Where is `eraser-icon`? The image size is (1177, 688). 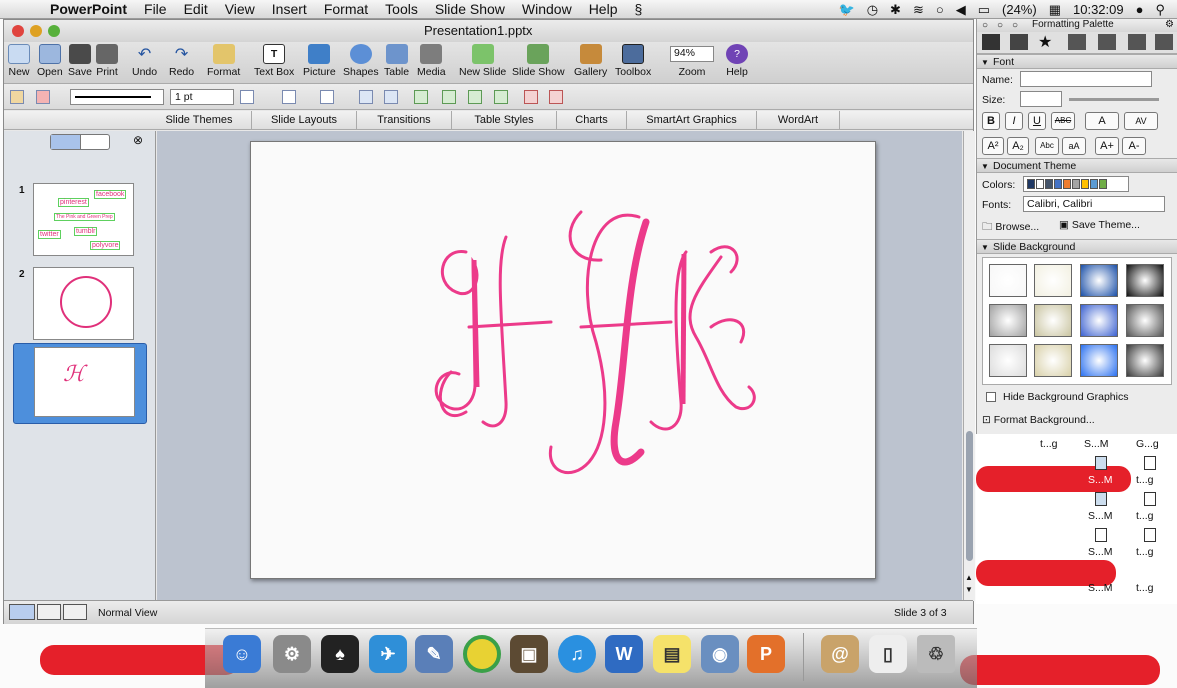
eraser-icon is located at coordinates (43, 97).